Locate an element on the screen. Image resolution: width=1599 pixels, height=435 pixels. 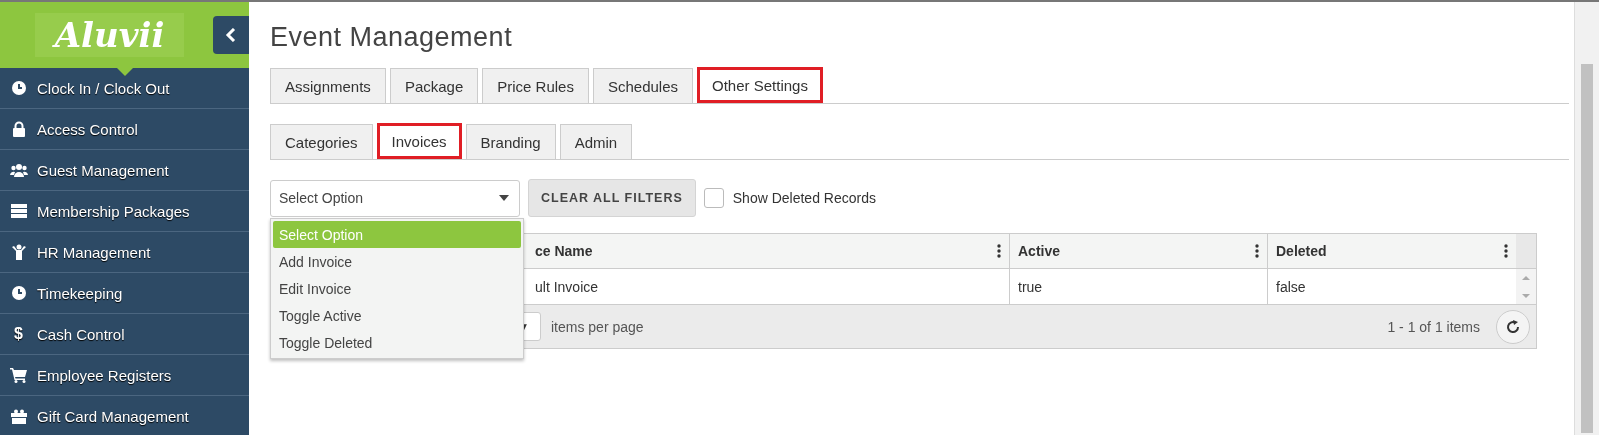
dropdown-option: Edit Invoice is located at coordinates (397, 288).